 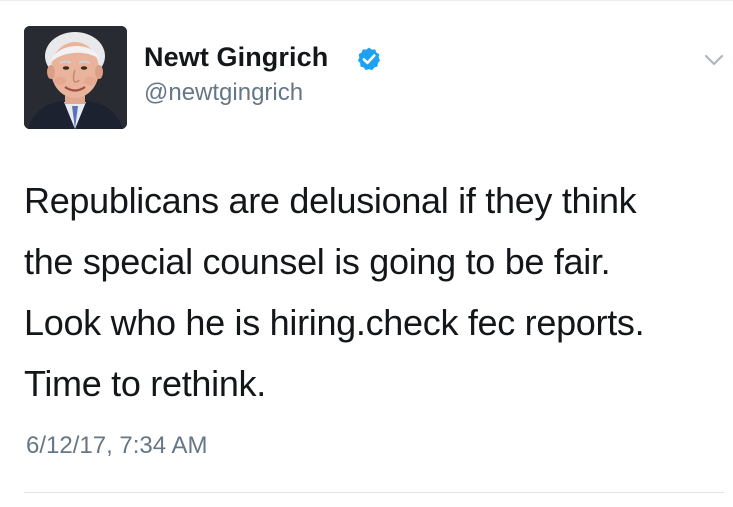 What do you see at coordinates (334, 322) in the screenshot?
I see `tweet-text-line: Look who he is hiring.check fec reports.` at bounding box center [334, 322].